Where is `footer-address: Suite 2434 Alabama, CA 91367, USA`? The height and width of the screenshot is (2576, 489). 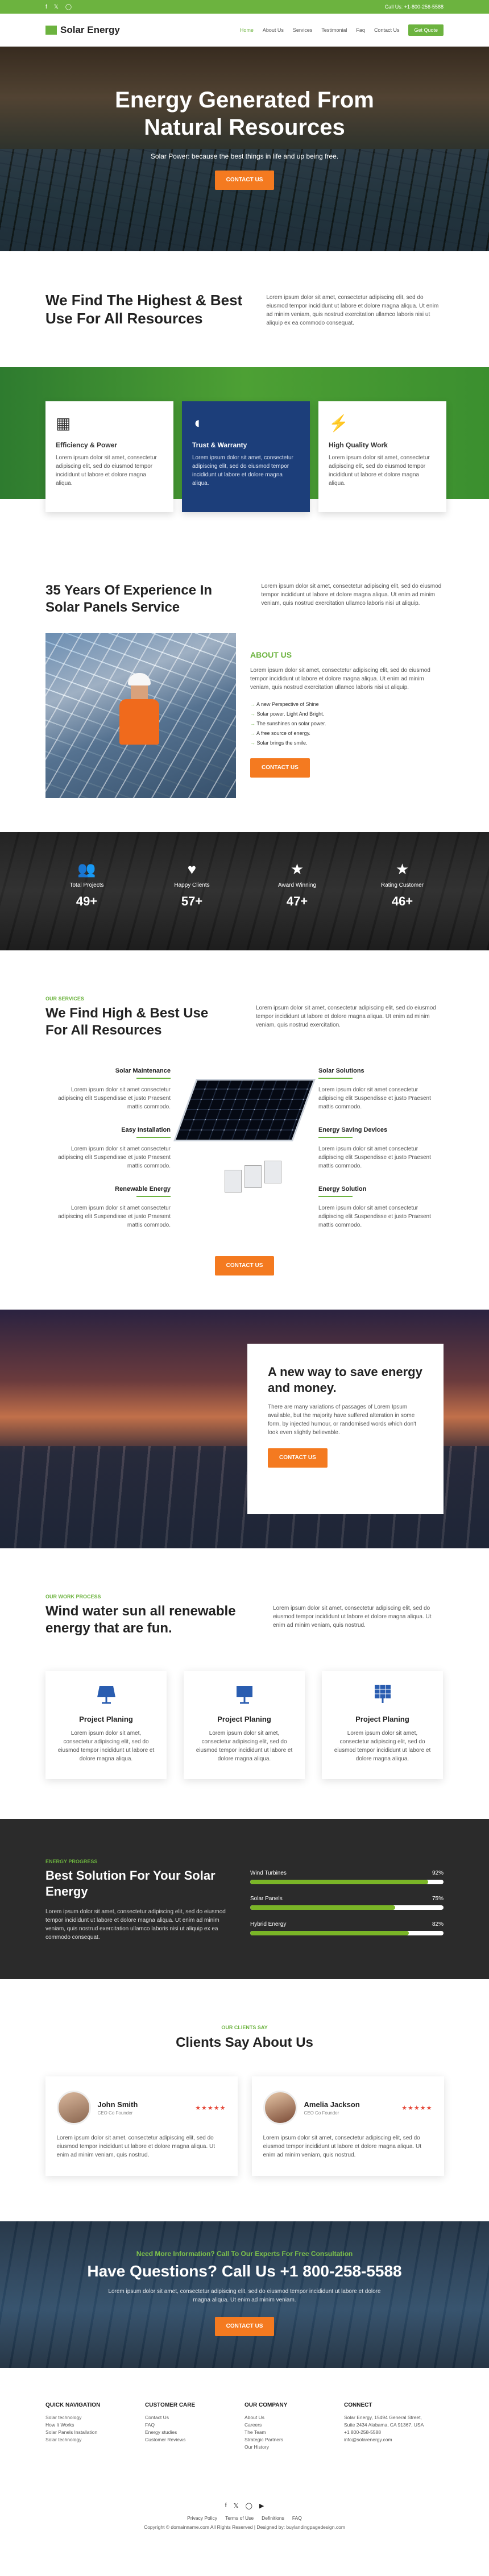
footer-address: Suite 2434 Alabama, CA 91367, USA is located at coordinates (384, 2425).